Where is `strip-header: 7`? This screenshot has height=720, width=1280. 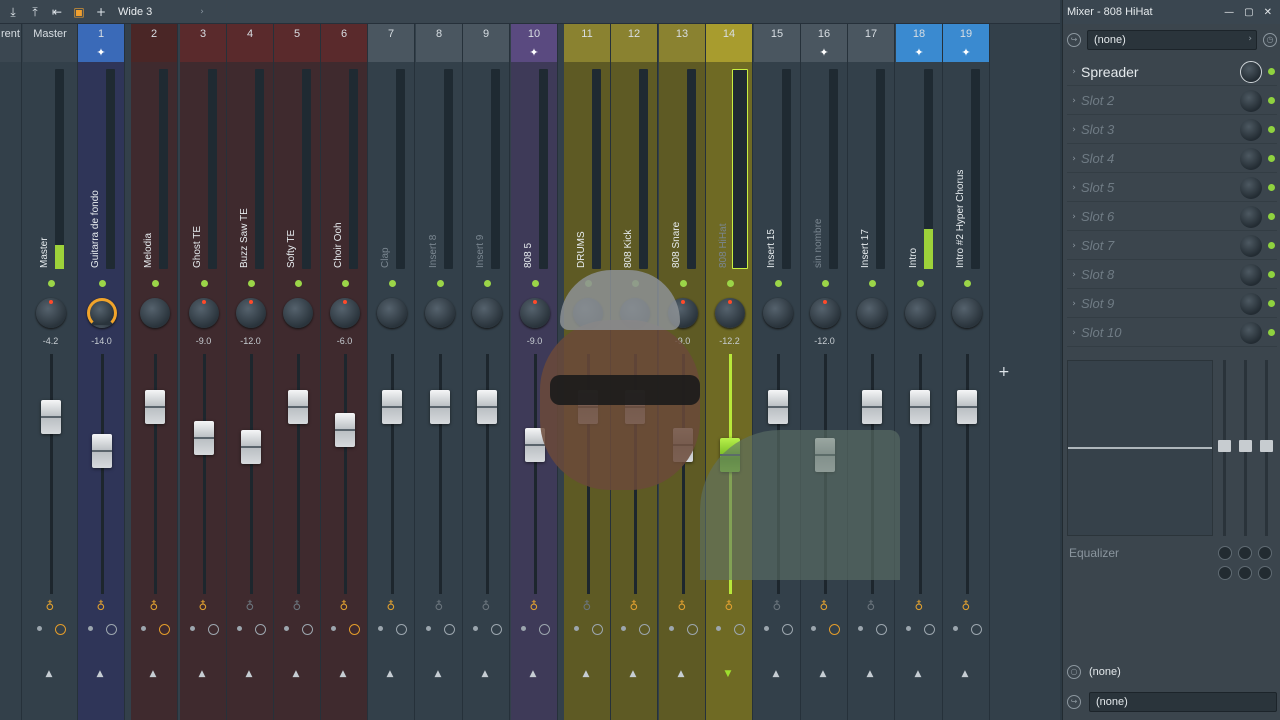 strip-header: 7 is located at coordinates (391, 43).